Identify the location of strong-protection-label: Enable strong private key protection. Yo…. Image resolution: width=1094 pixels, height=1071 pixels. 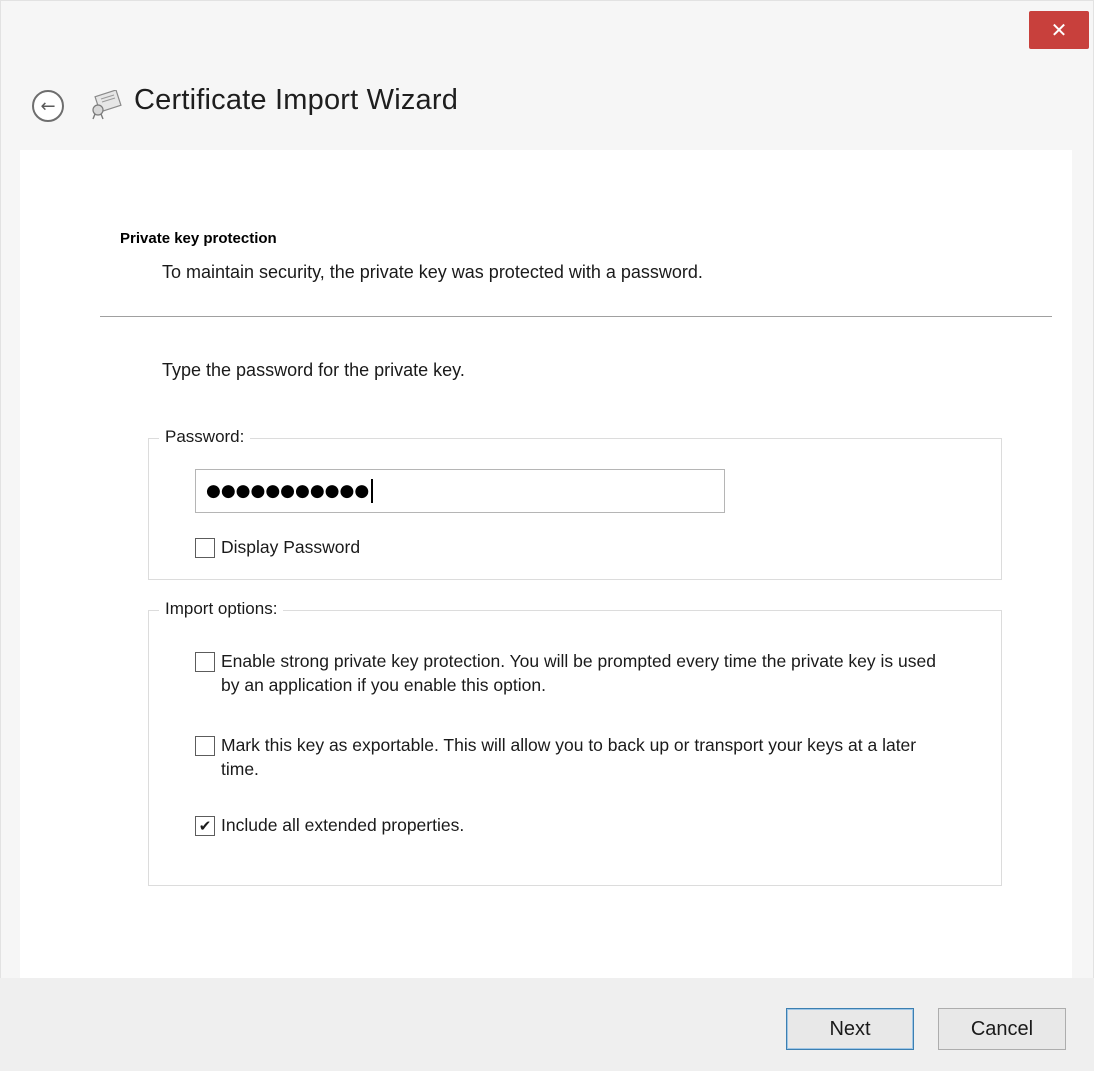
(578, 673).